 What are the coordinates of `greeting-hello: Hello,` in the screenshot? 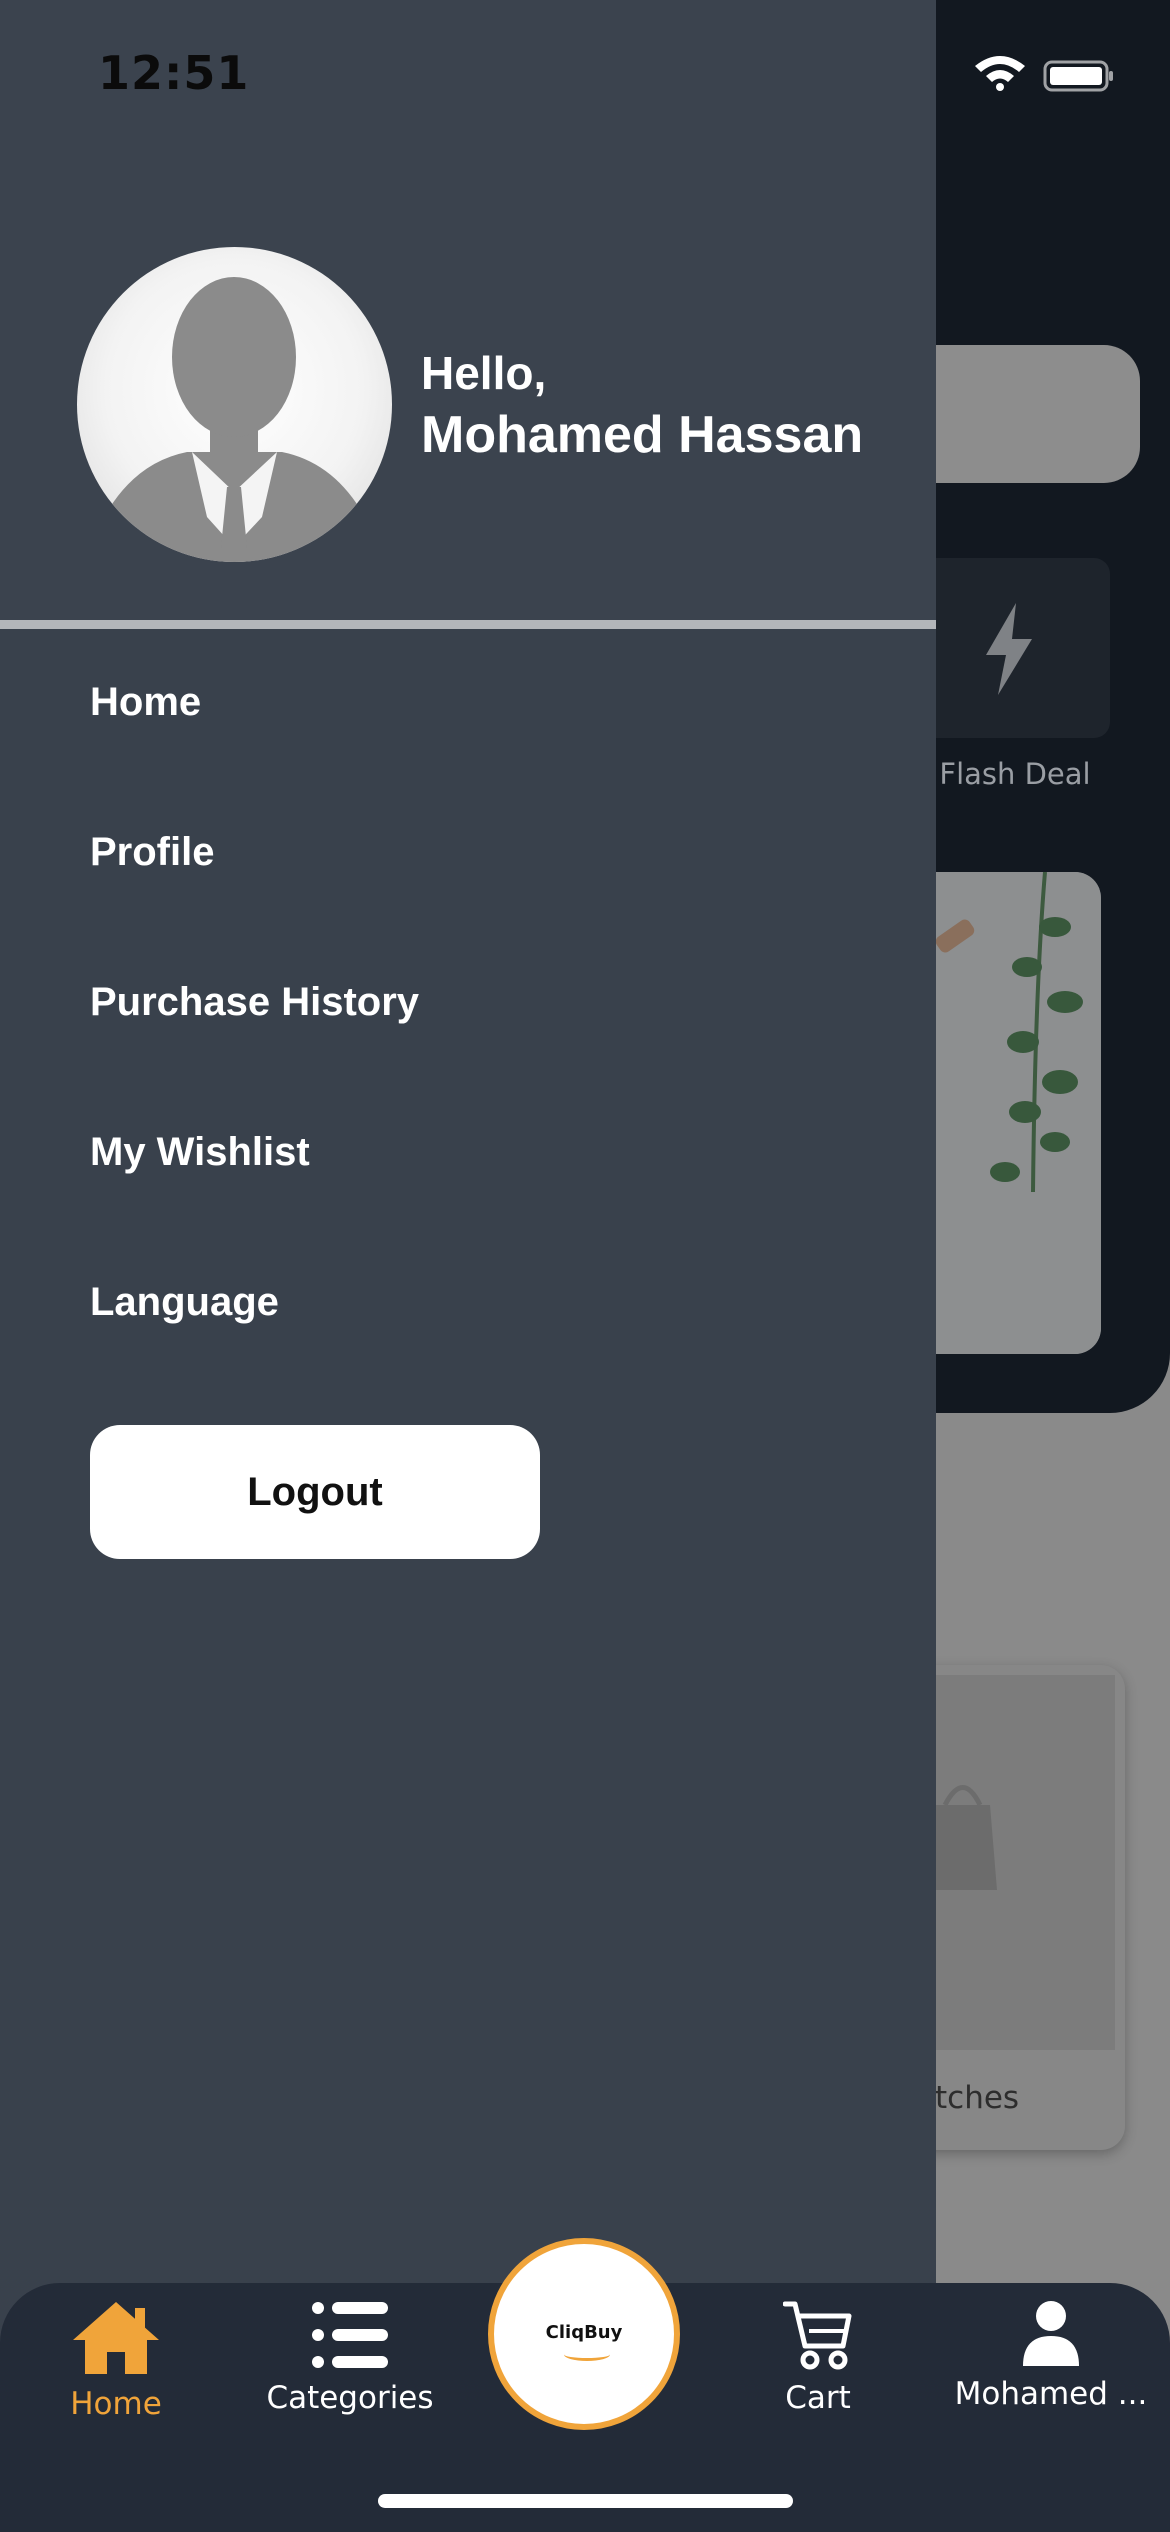 It's located at (484, 373).